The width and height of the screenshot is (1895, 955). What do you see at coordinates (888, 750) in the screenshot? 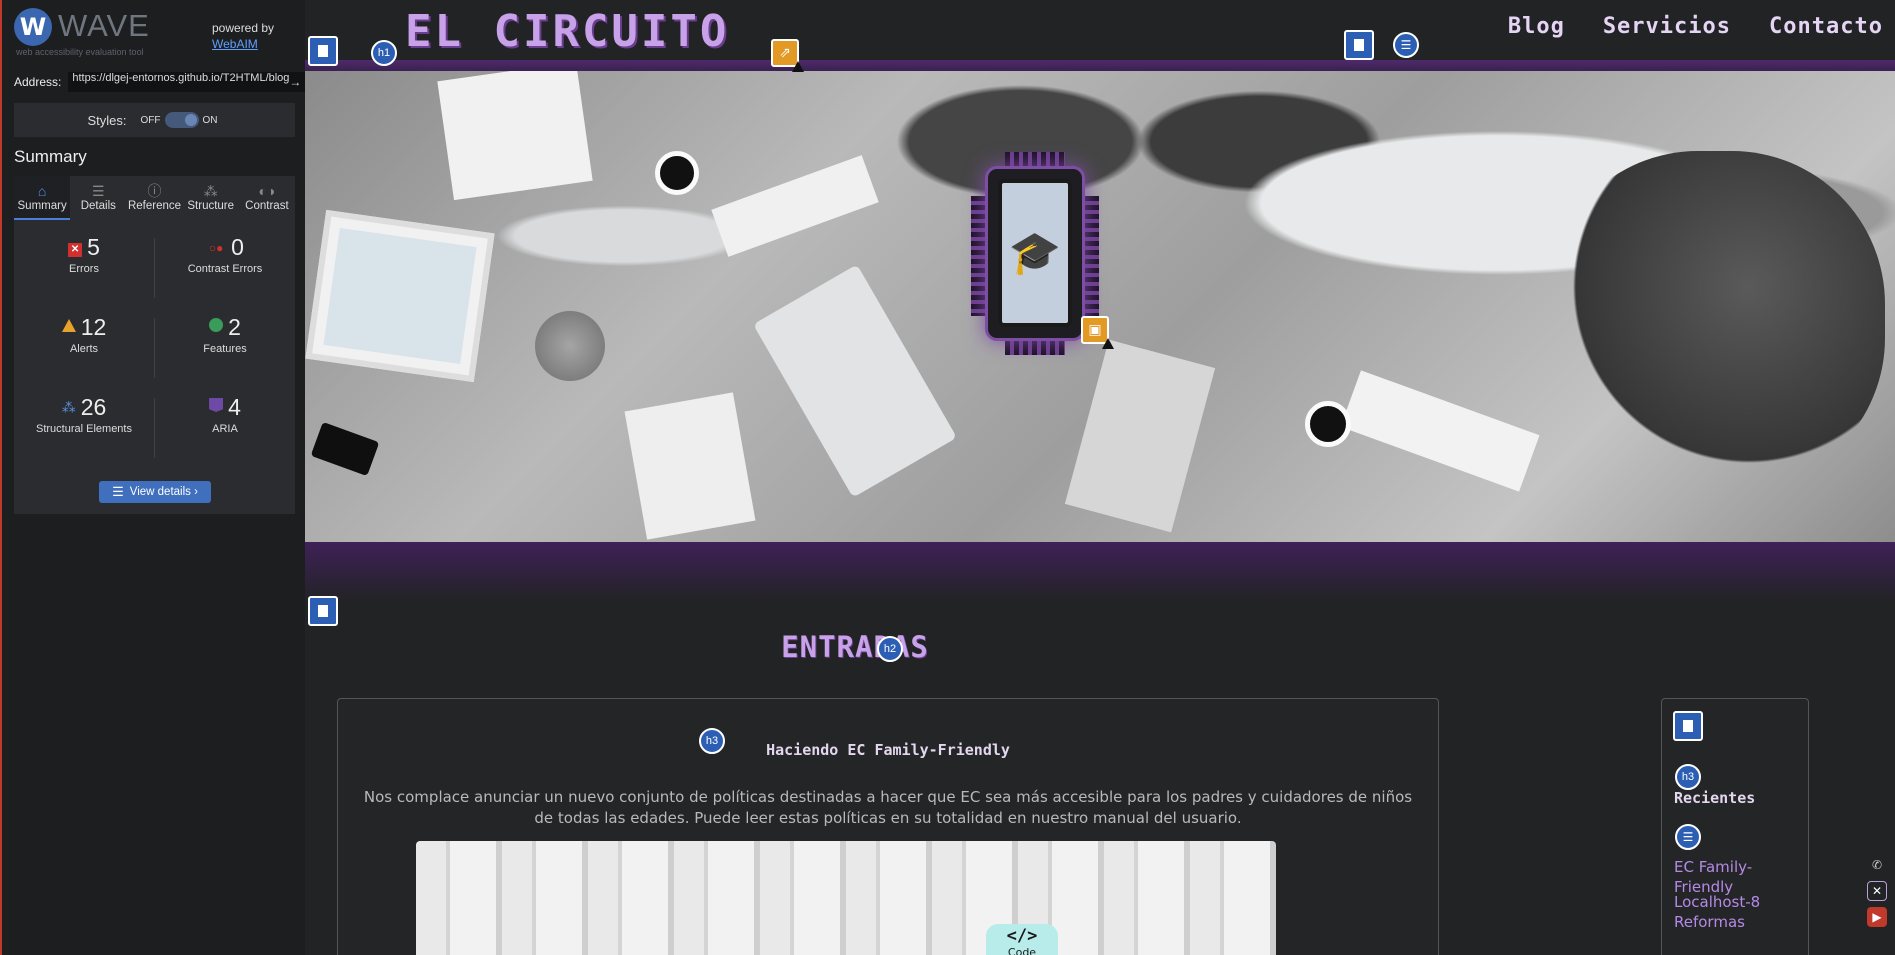
I see `post-title: Haciendo EC Family-Friendly` at bounding box center [888, 750].